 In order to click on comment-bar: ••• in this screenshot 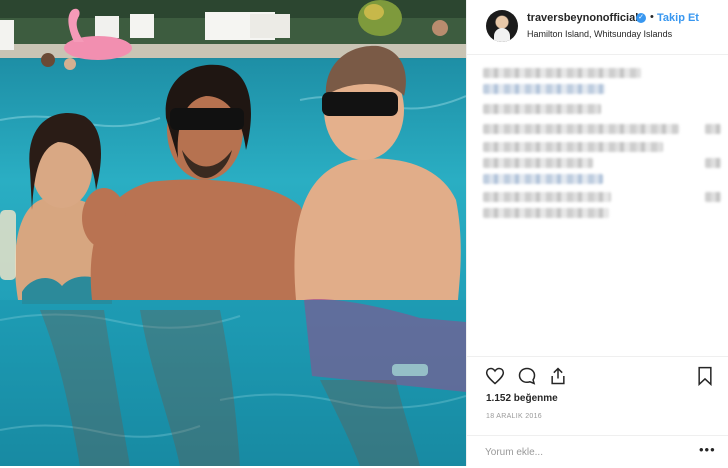, I will do `click(597, 451)`.